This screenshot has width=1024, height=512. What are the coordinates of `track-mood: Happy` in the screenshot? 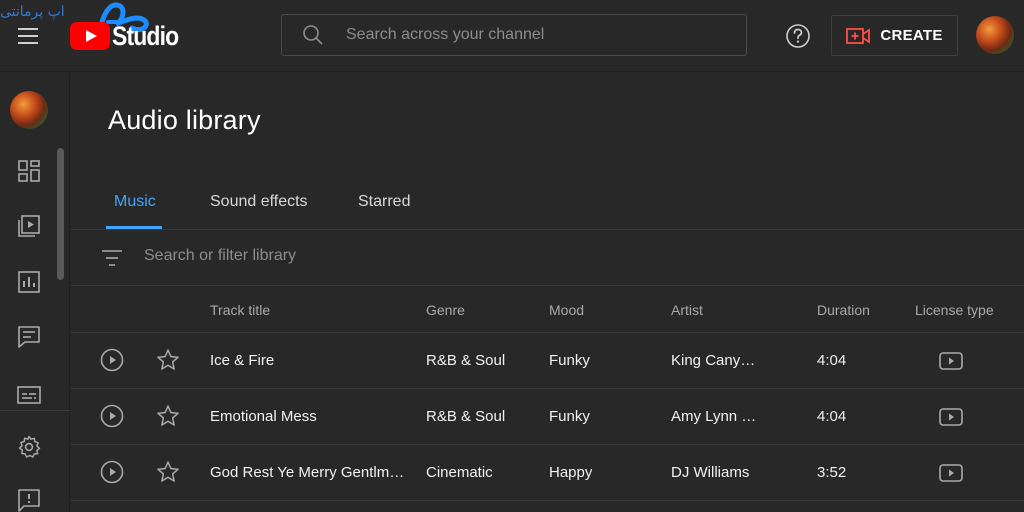 It's located at (571, 472).